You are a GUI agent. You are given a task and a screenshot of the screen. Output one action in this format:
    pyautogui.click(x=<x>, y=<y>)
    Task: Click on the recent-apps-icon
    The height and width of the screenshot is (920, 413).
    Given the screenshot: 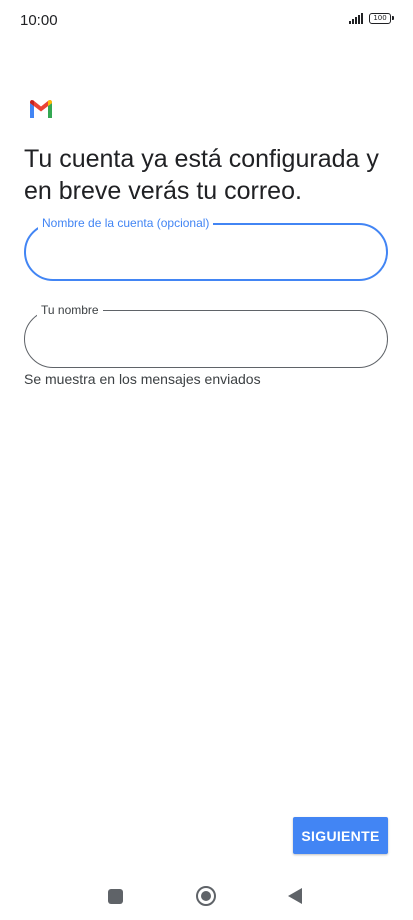 What is the action you would take?
    pyautogui.click(x=115, y=896)
    